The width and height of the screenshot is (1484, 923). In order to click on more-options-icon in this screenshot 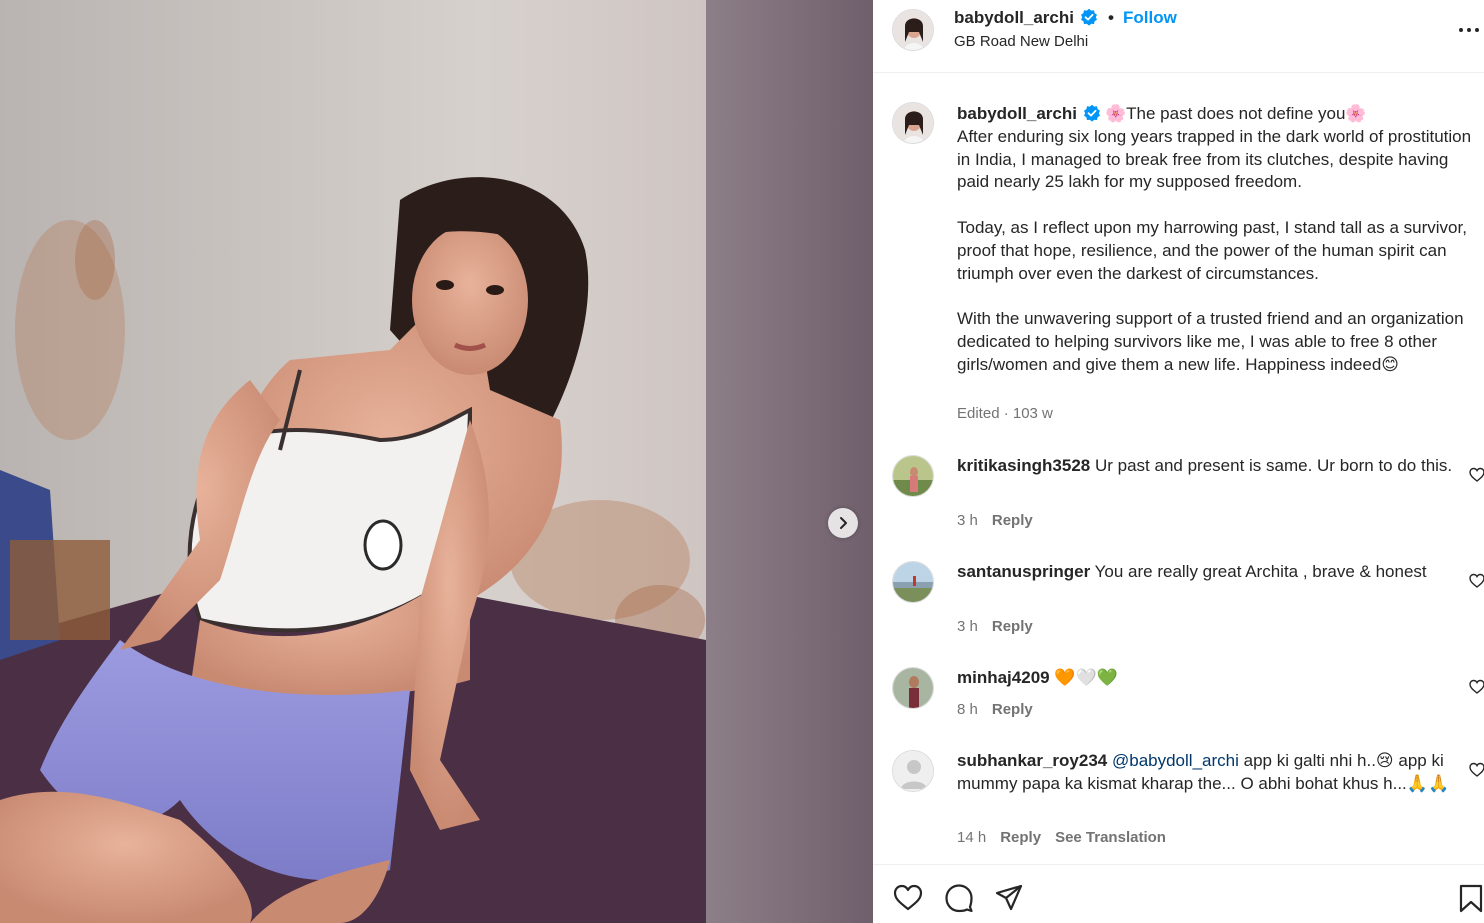, I will do `click(1469, 30)`.